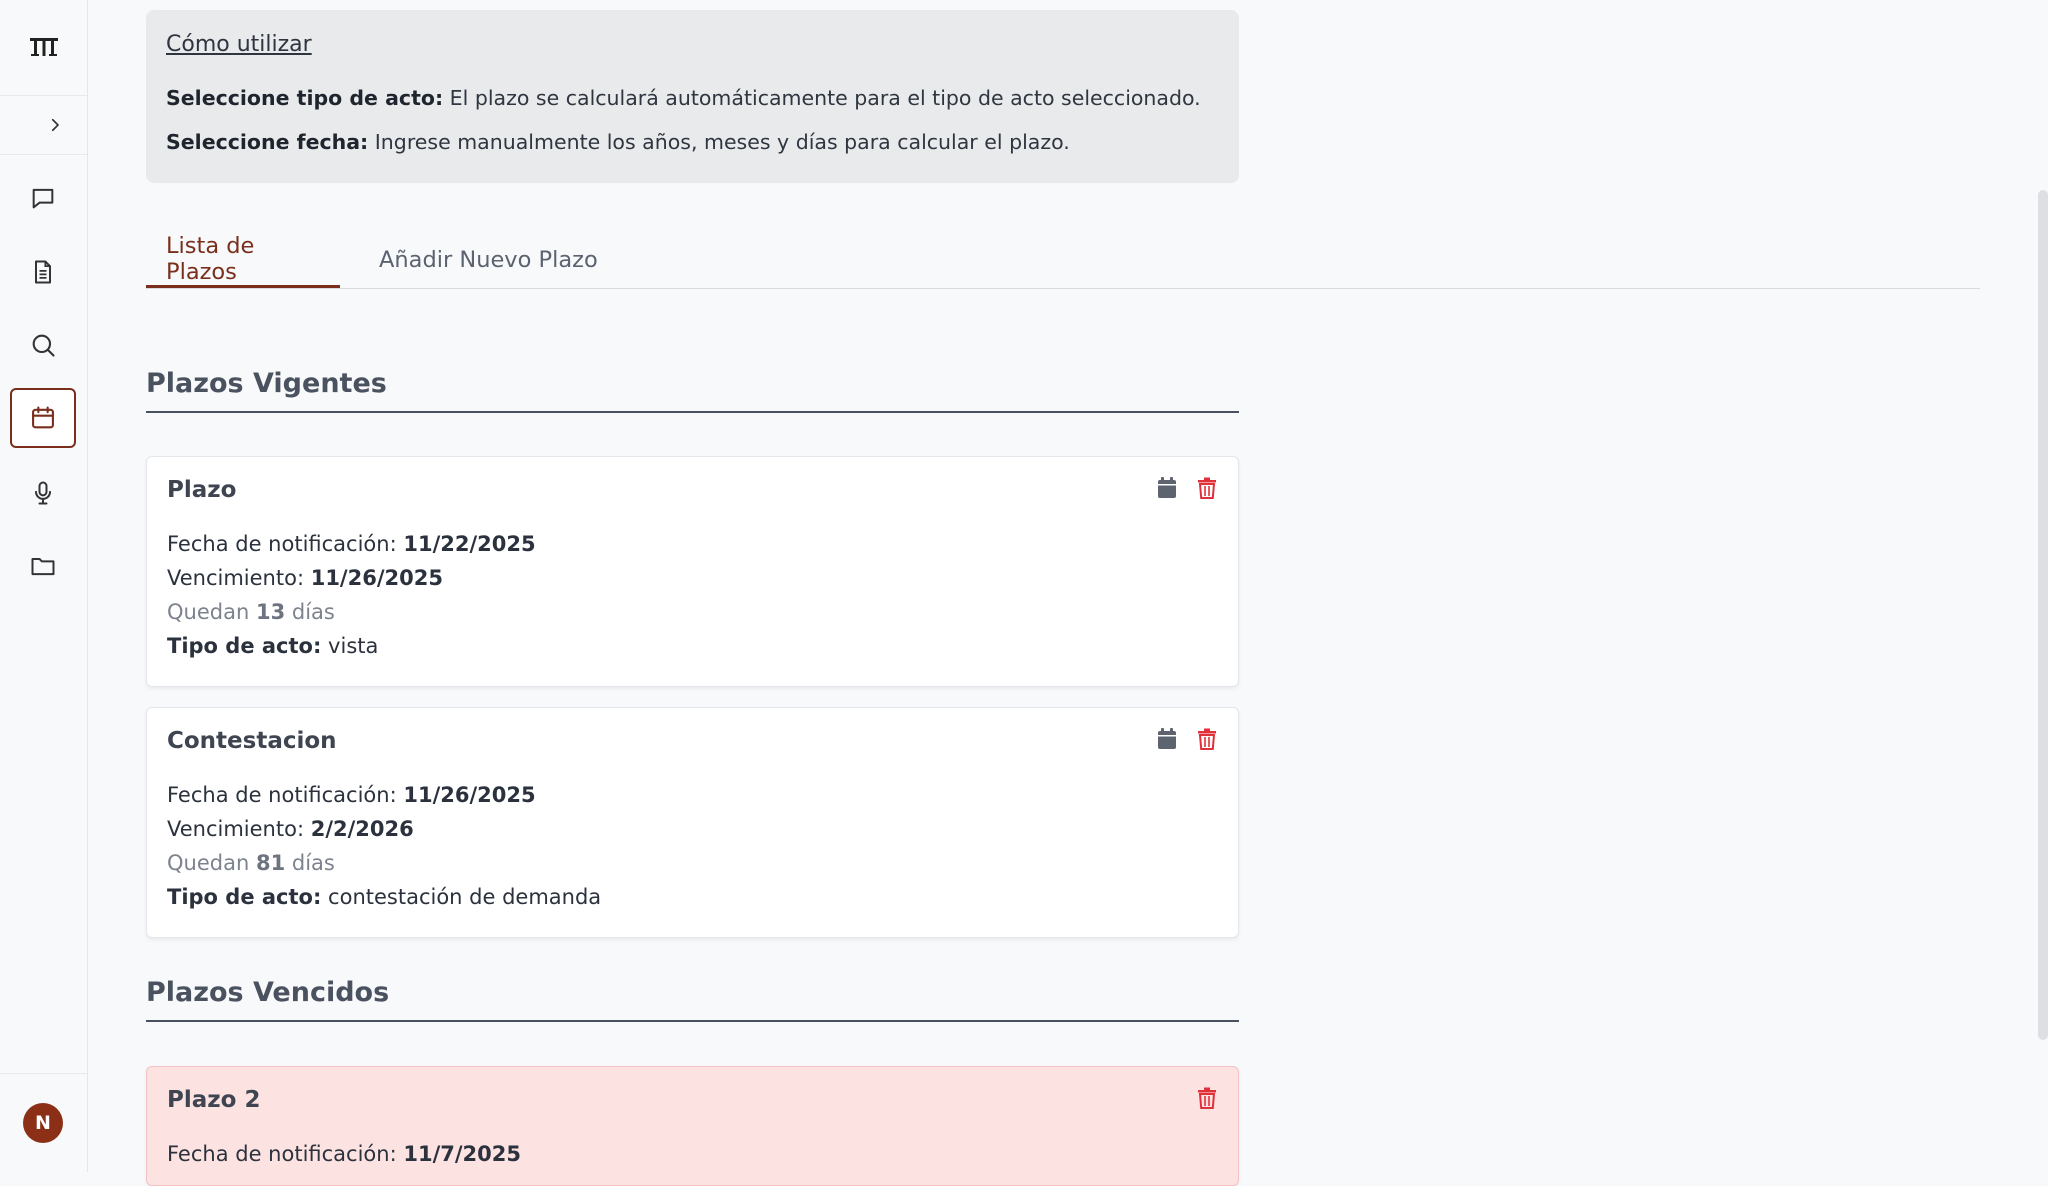 Image resolution: width=2048 pixels, height=1186 pixels. I want to click on days-remaining: Quedan 81 días, so click(692, 863).